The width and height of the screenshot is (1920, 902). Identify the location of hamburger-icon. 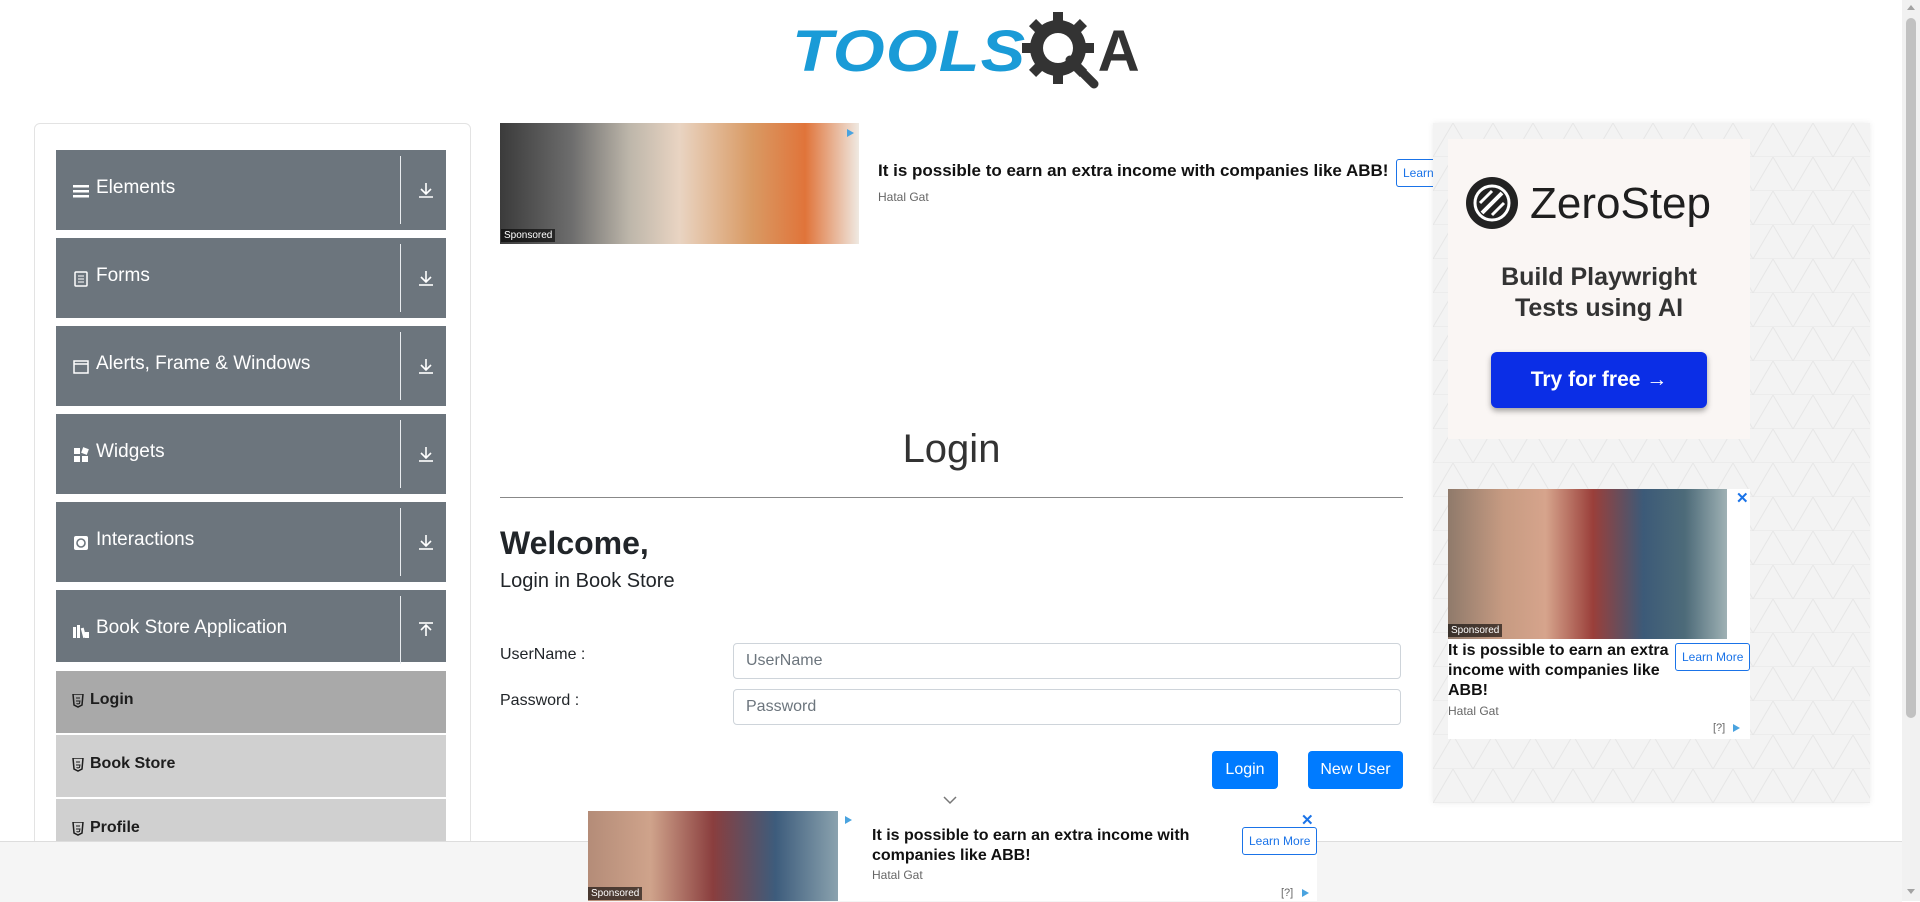
(81, 191).